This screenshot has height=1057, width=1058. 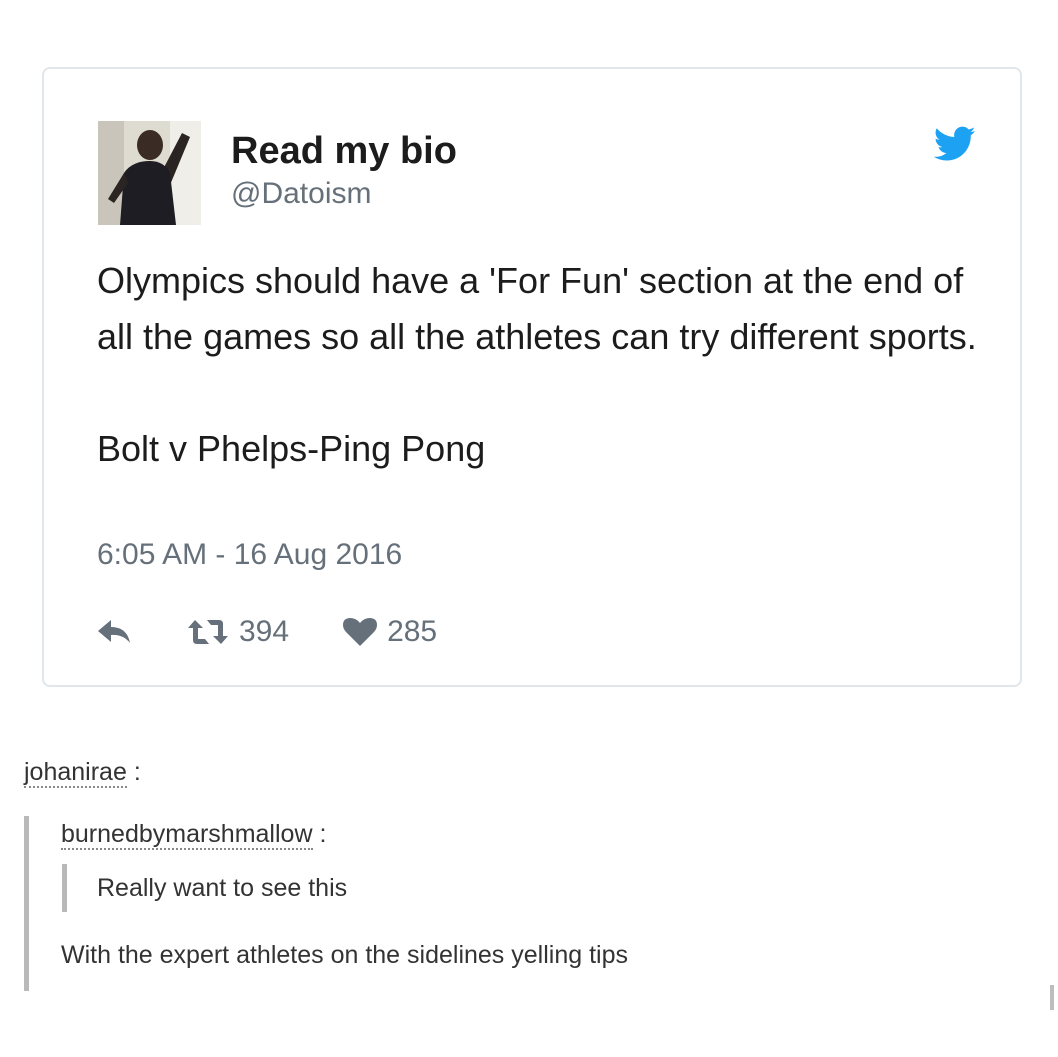 I want to click on reblog-username-inner: burnedbymarshmallow :, so click(x=194, y=835).